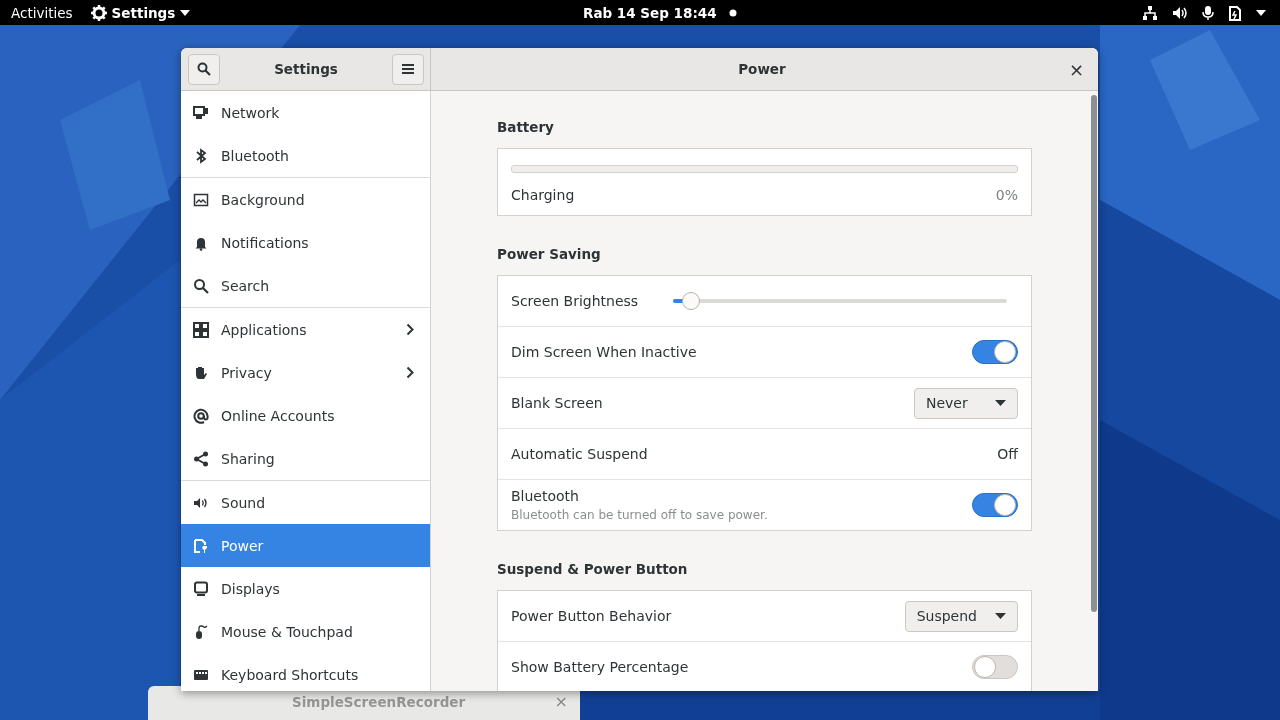 The image size is (1280, 720). What do you see at coordinates (691, 301) in the screenshot?
I see `slider-thumb` at bounding box center [691, 301].